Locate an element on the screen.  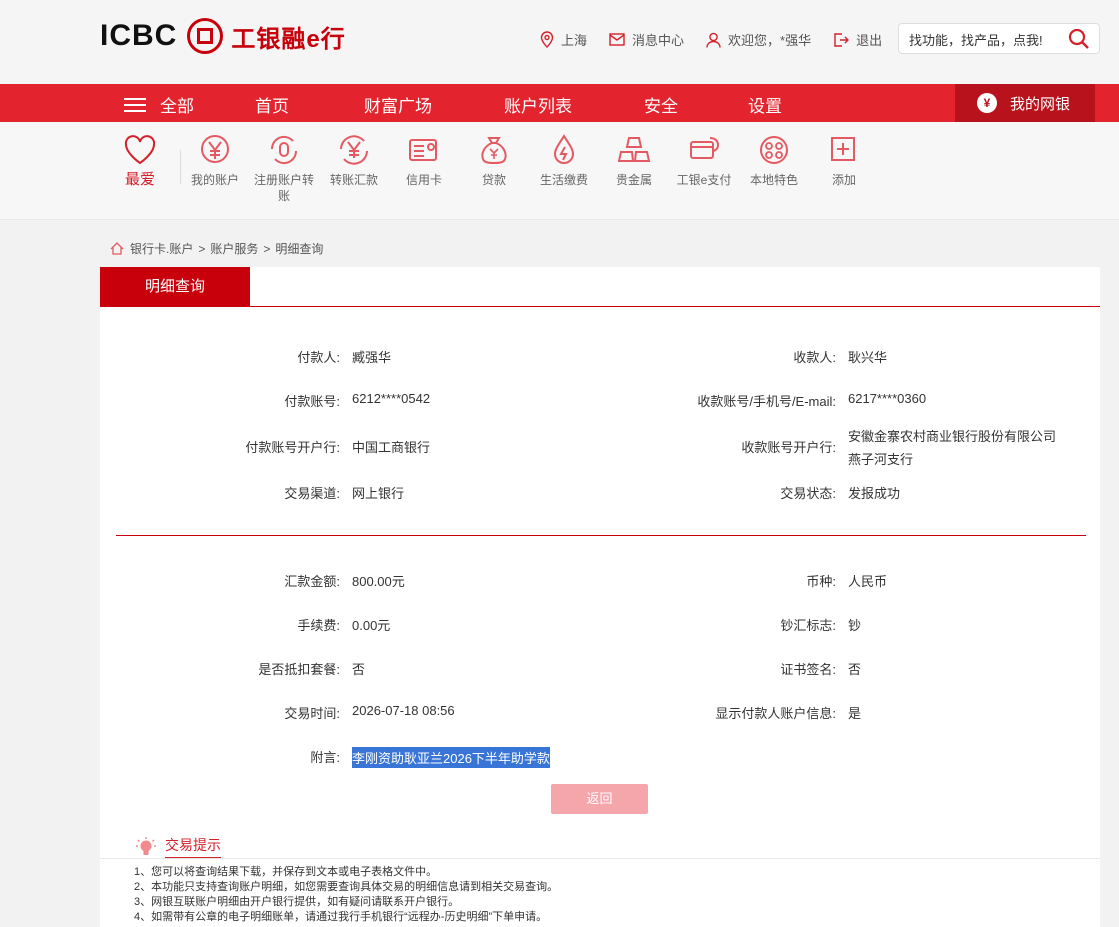
quick-my-account-label: 我的账户 is located at coordinates (214, 180).